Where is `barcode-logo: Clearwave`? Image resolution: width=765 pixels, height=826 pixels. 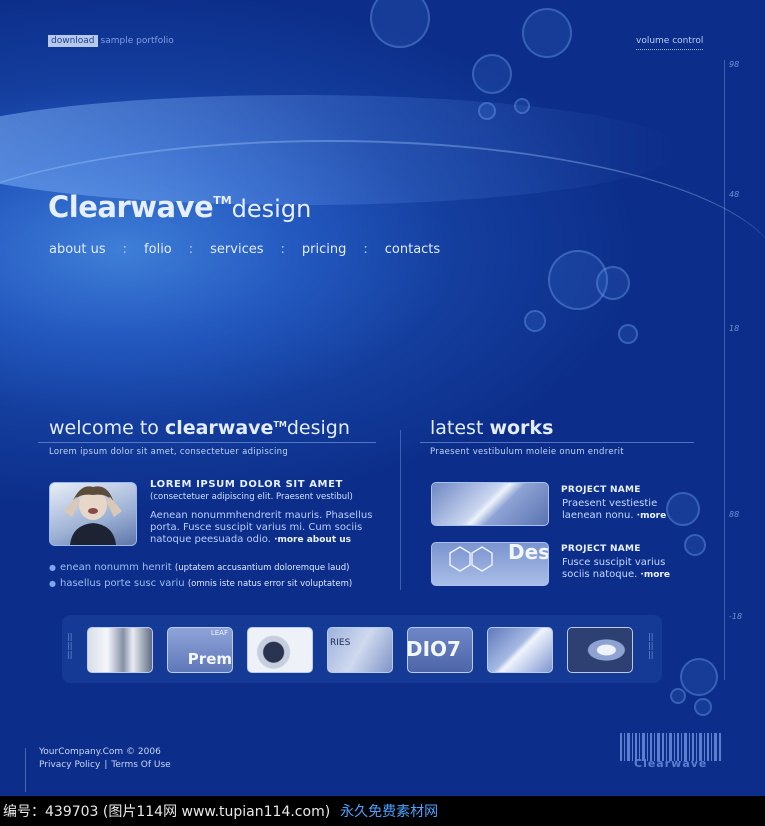 barcode-logo: Clearwave is located at coordinates (672, 753).